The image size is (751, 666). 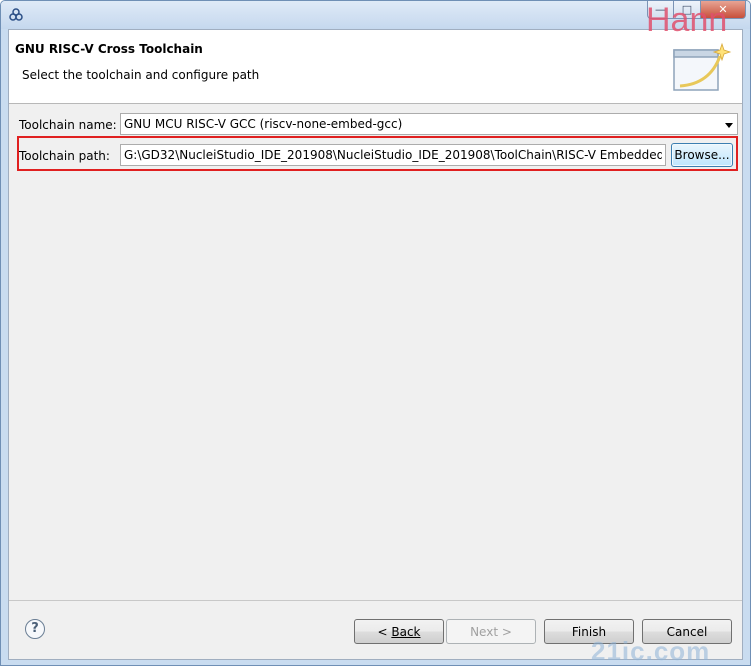 What do you see at coordinates (406, 631) in the screenshot?
I see `back-label: Back` at bounding box center [406, 631].